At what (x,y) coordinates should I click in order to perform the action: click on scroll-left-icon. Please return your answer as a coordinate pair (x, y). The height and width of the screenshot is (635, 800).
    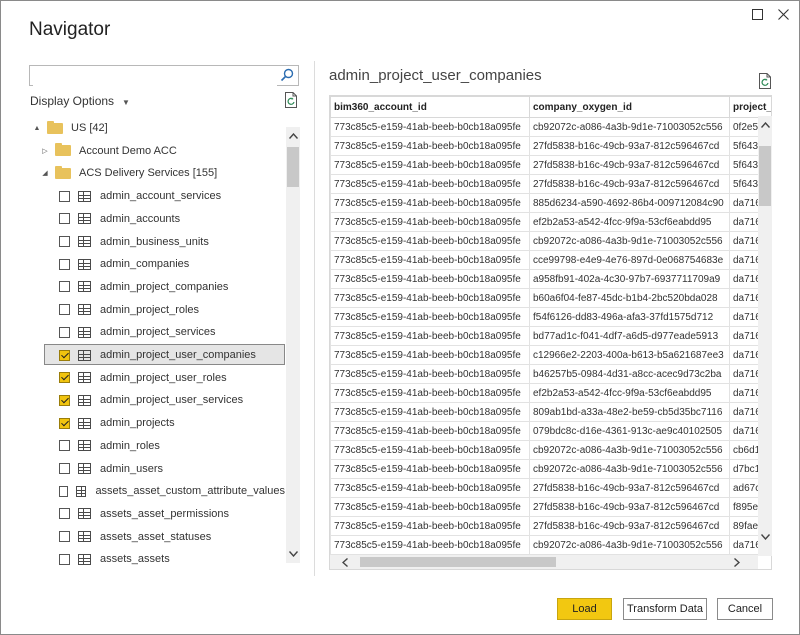
    Looking at the image, I should click on (345, 562).